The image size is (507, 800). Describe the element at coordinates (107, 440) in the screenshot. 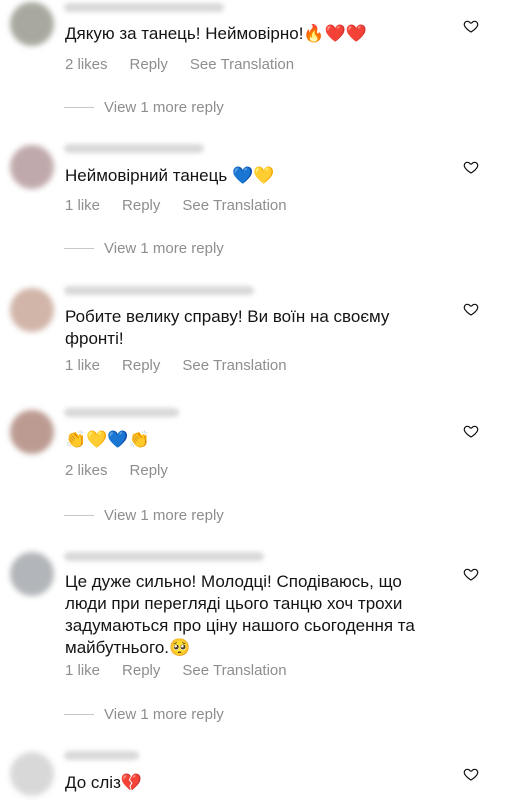

I see `comment-text: 👏💛💙👏` at that location.